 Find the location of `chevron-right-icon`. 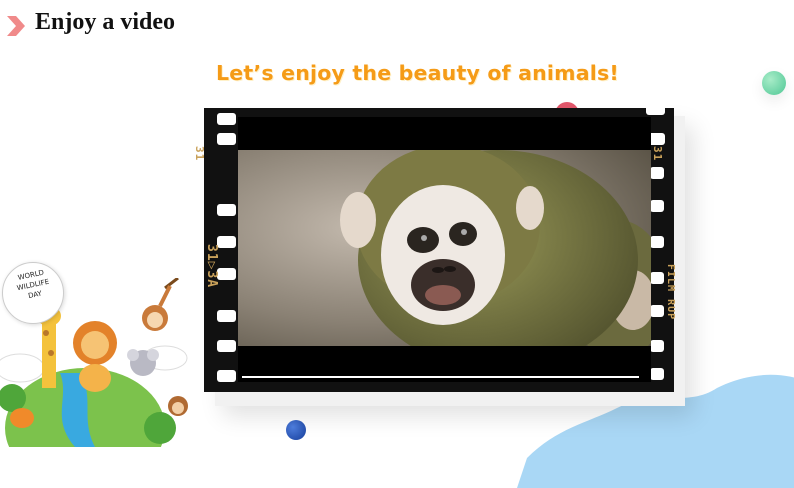

chevron-right-icon is located at coordinates (16, 26).